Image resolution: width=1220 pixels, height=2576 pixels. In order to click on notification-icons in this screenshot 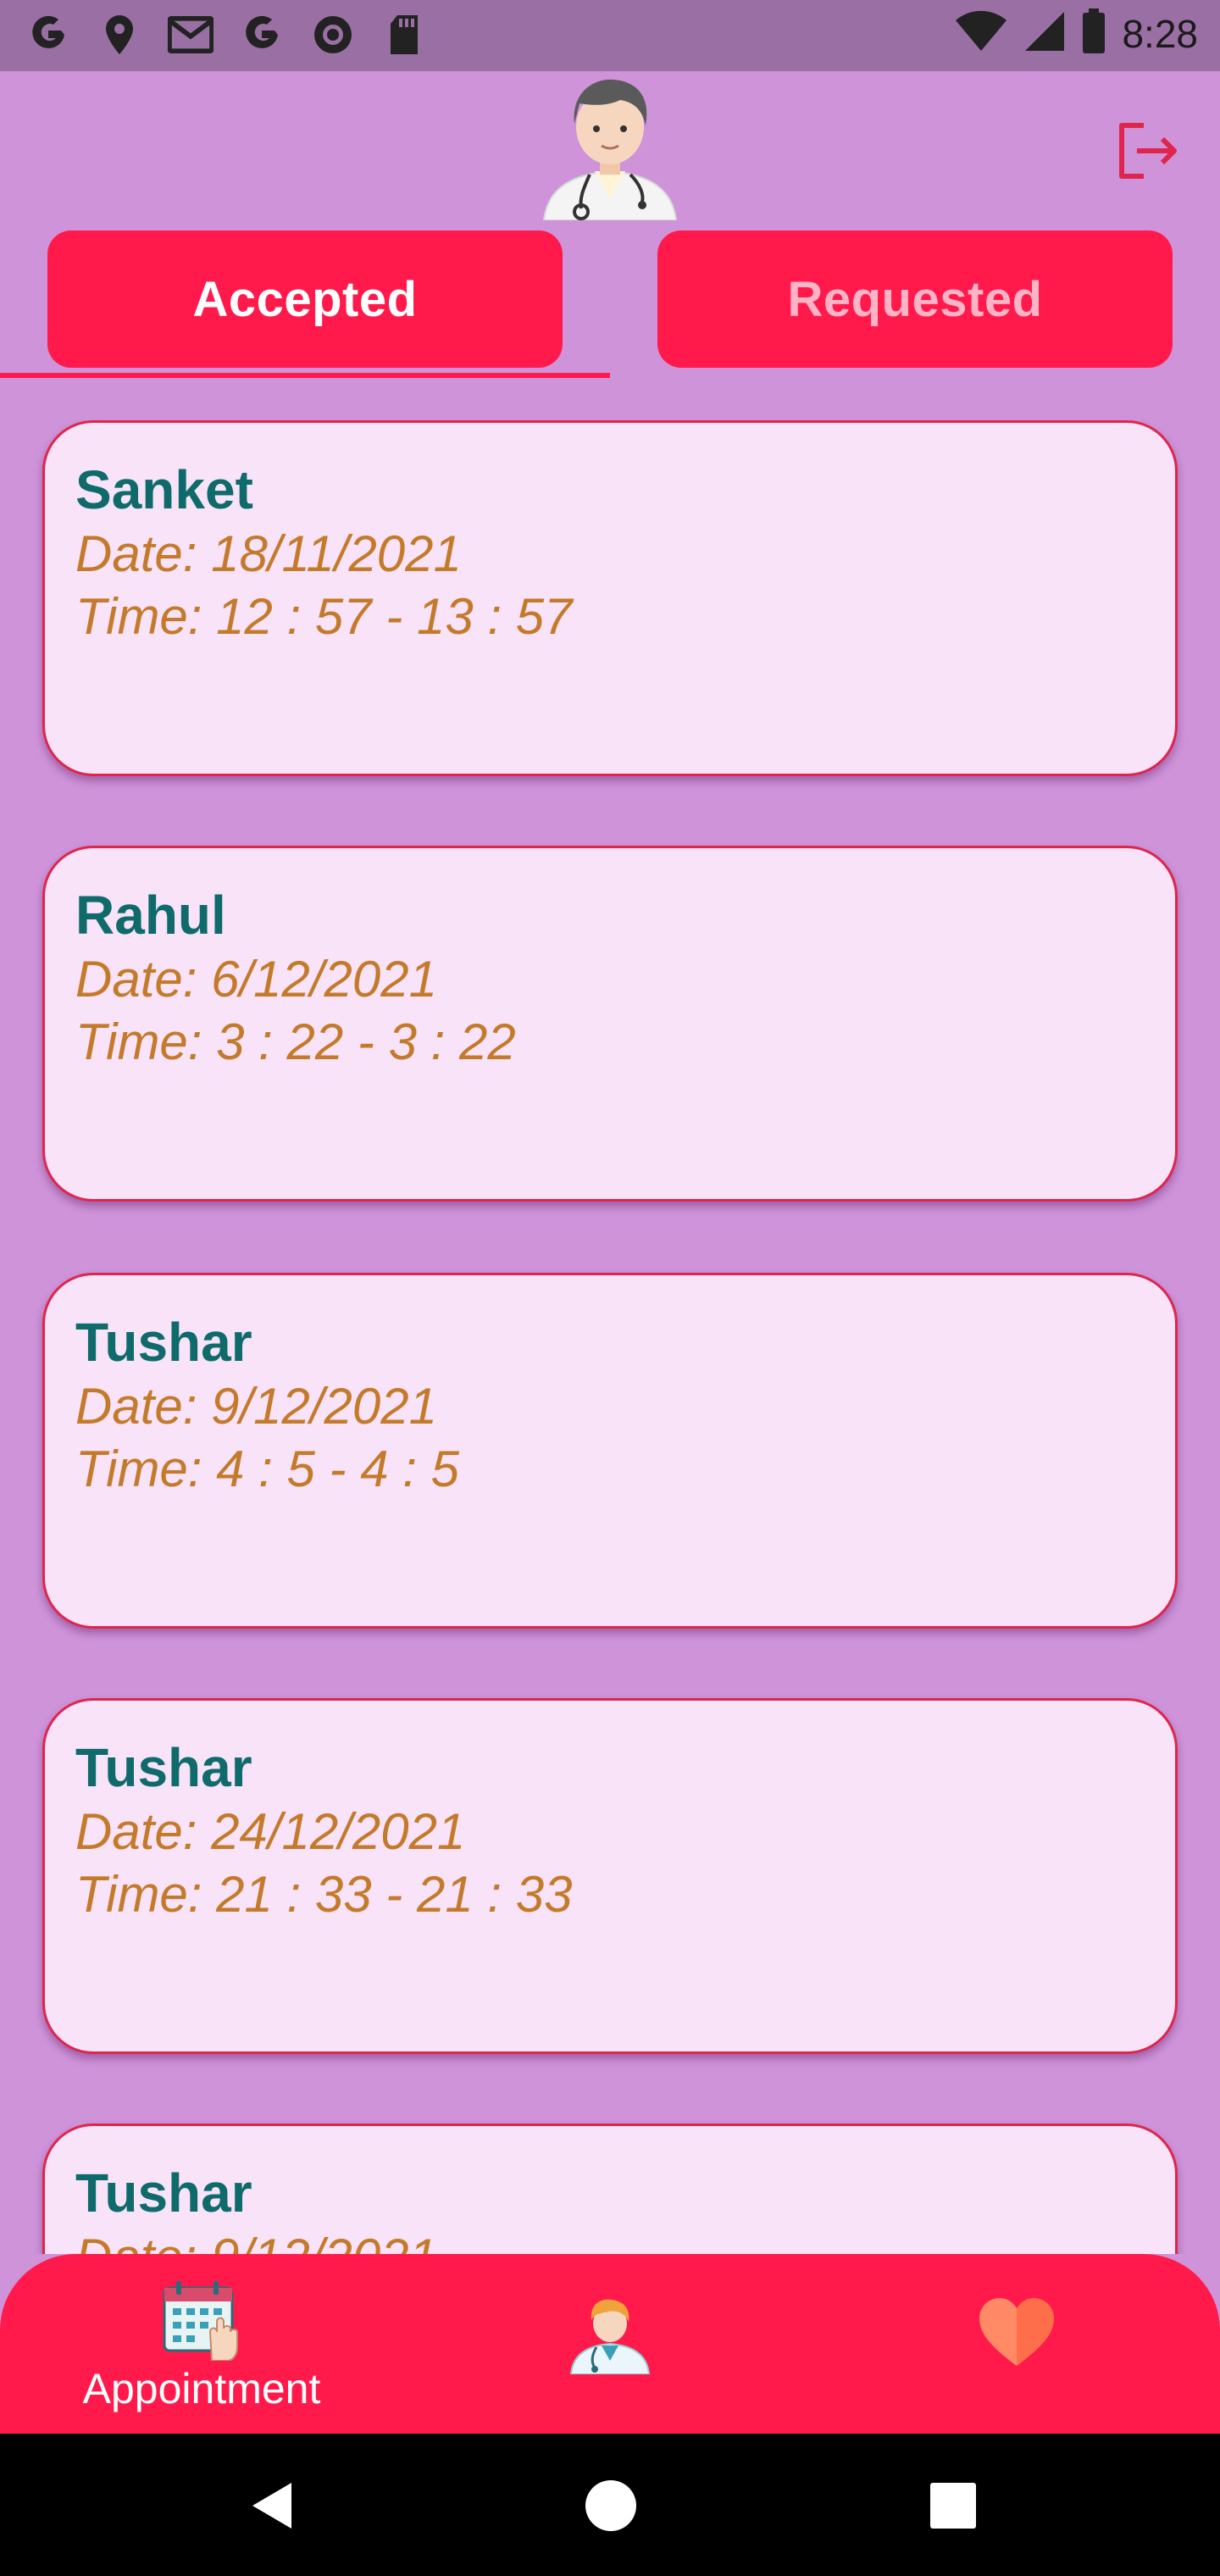, I will do `click(226, 35)`.